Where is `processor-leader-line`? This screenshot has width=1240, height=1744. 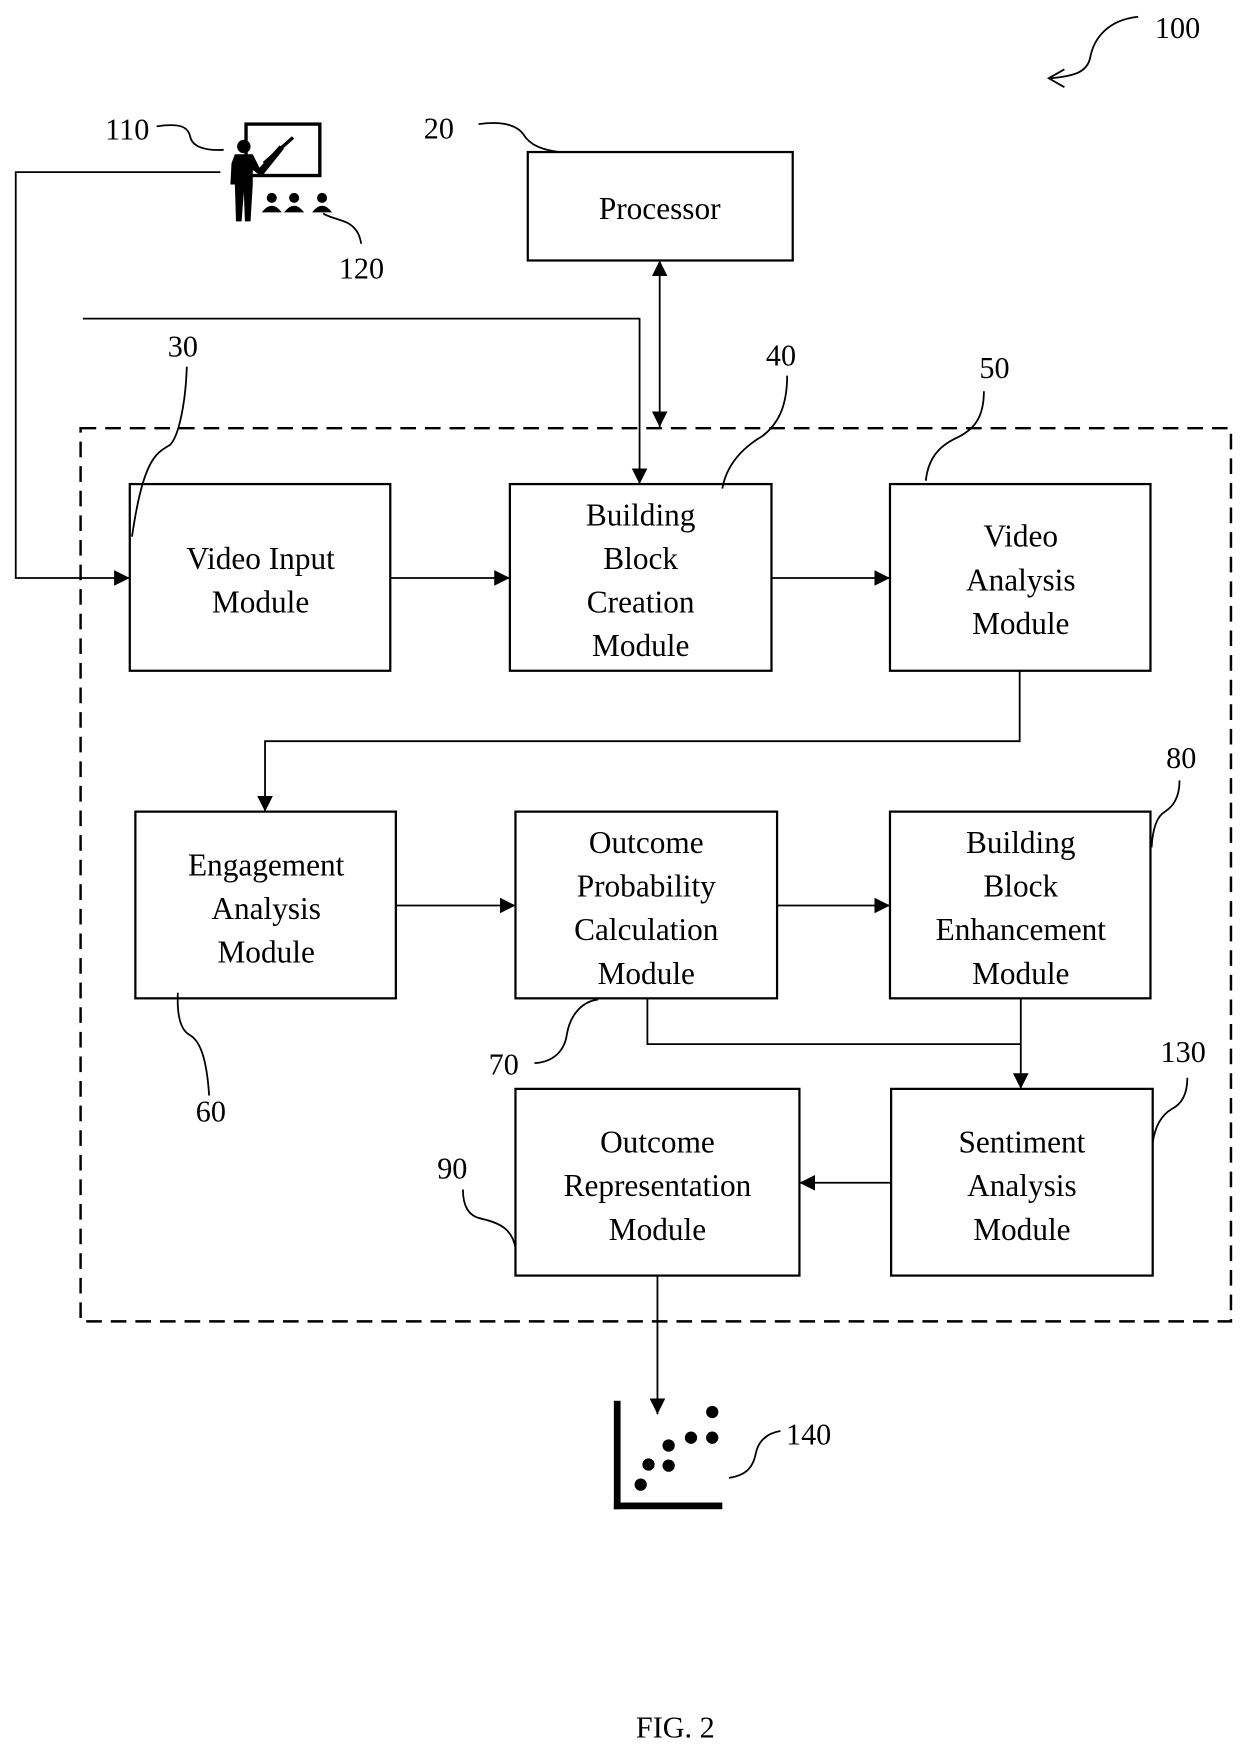
processor-leader-line is located at coordinates (519, 137).